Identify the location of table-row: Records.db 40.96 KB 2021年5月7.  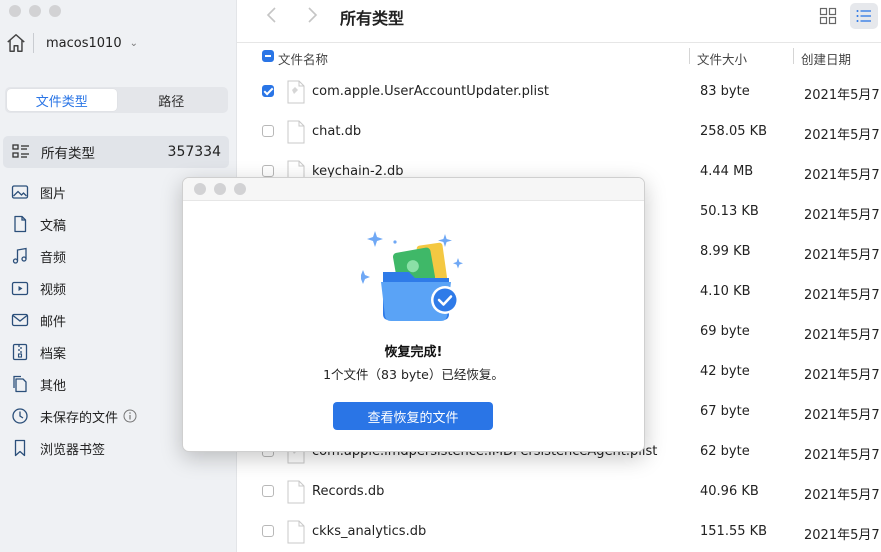
(559, 492).